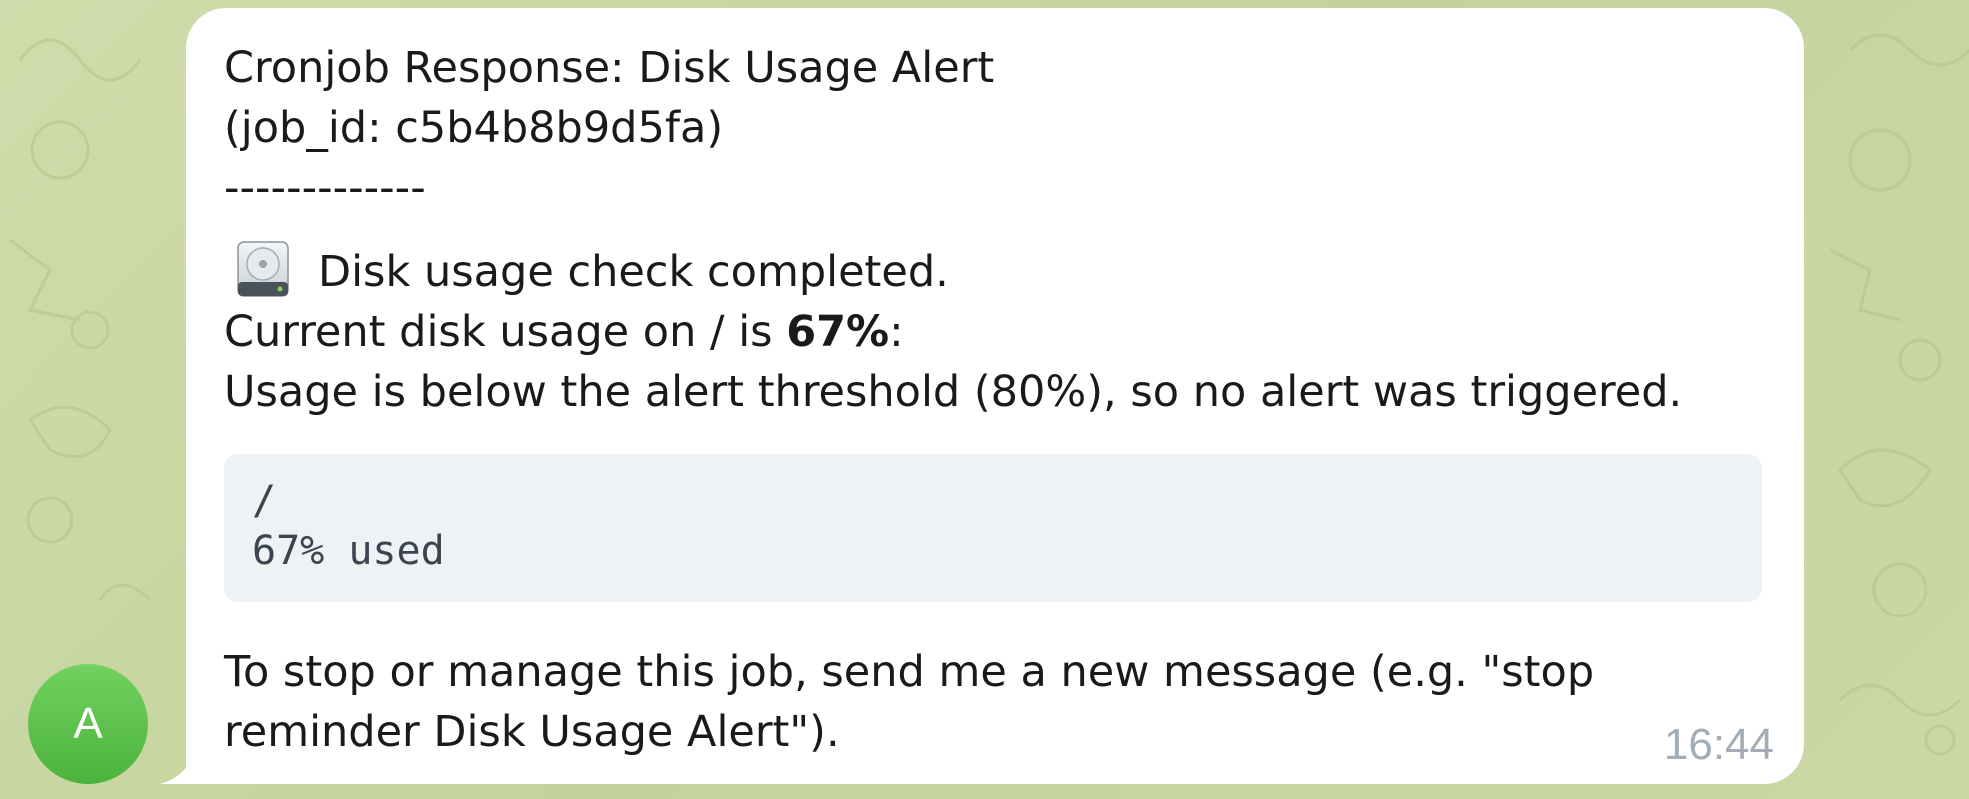  What do you see at coordinates (609, 68) in the screenshot?
I see `message-title: Cronjob Response: Disk Usage Alert` at bounding box center [609, 68].